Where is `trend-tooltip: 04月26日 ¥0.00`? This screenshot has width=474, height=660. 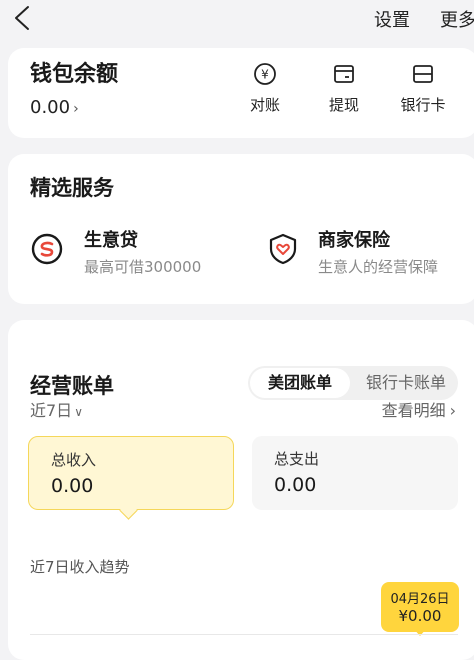 trend-tooltip: 04月26日 ¥0.00 is located at coordinates (420, 607).